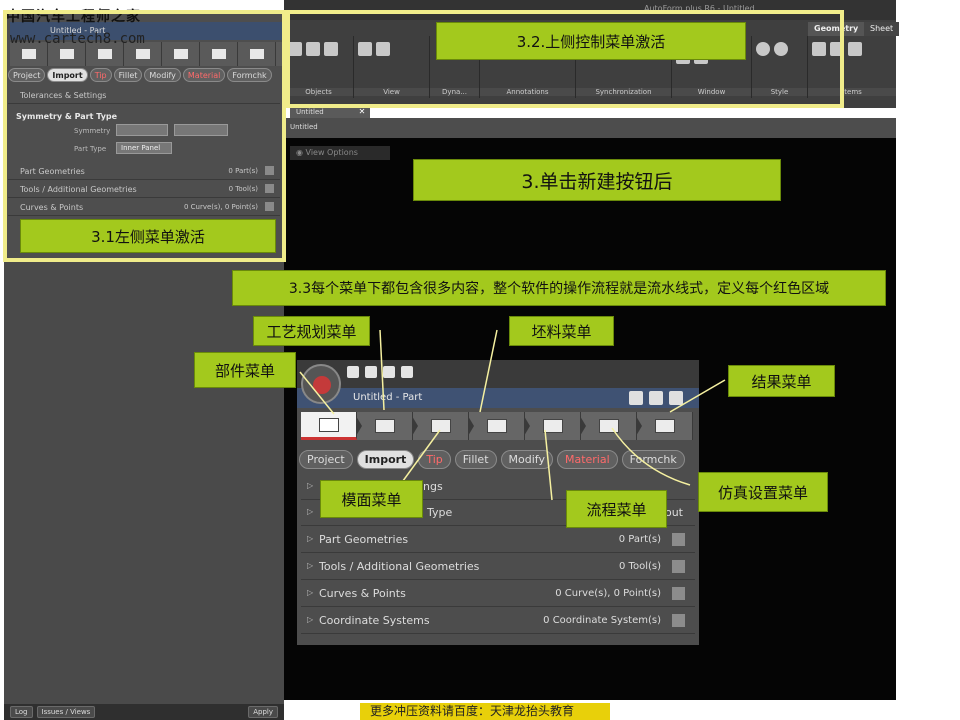 The width and height of the screenshot is (960, 720). I want to click on zoom-row-symmetry-right: out, so click(673, 512).